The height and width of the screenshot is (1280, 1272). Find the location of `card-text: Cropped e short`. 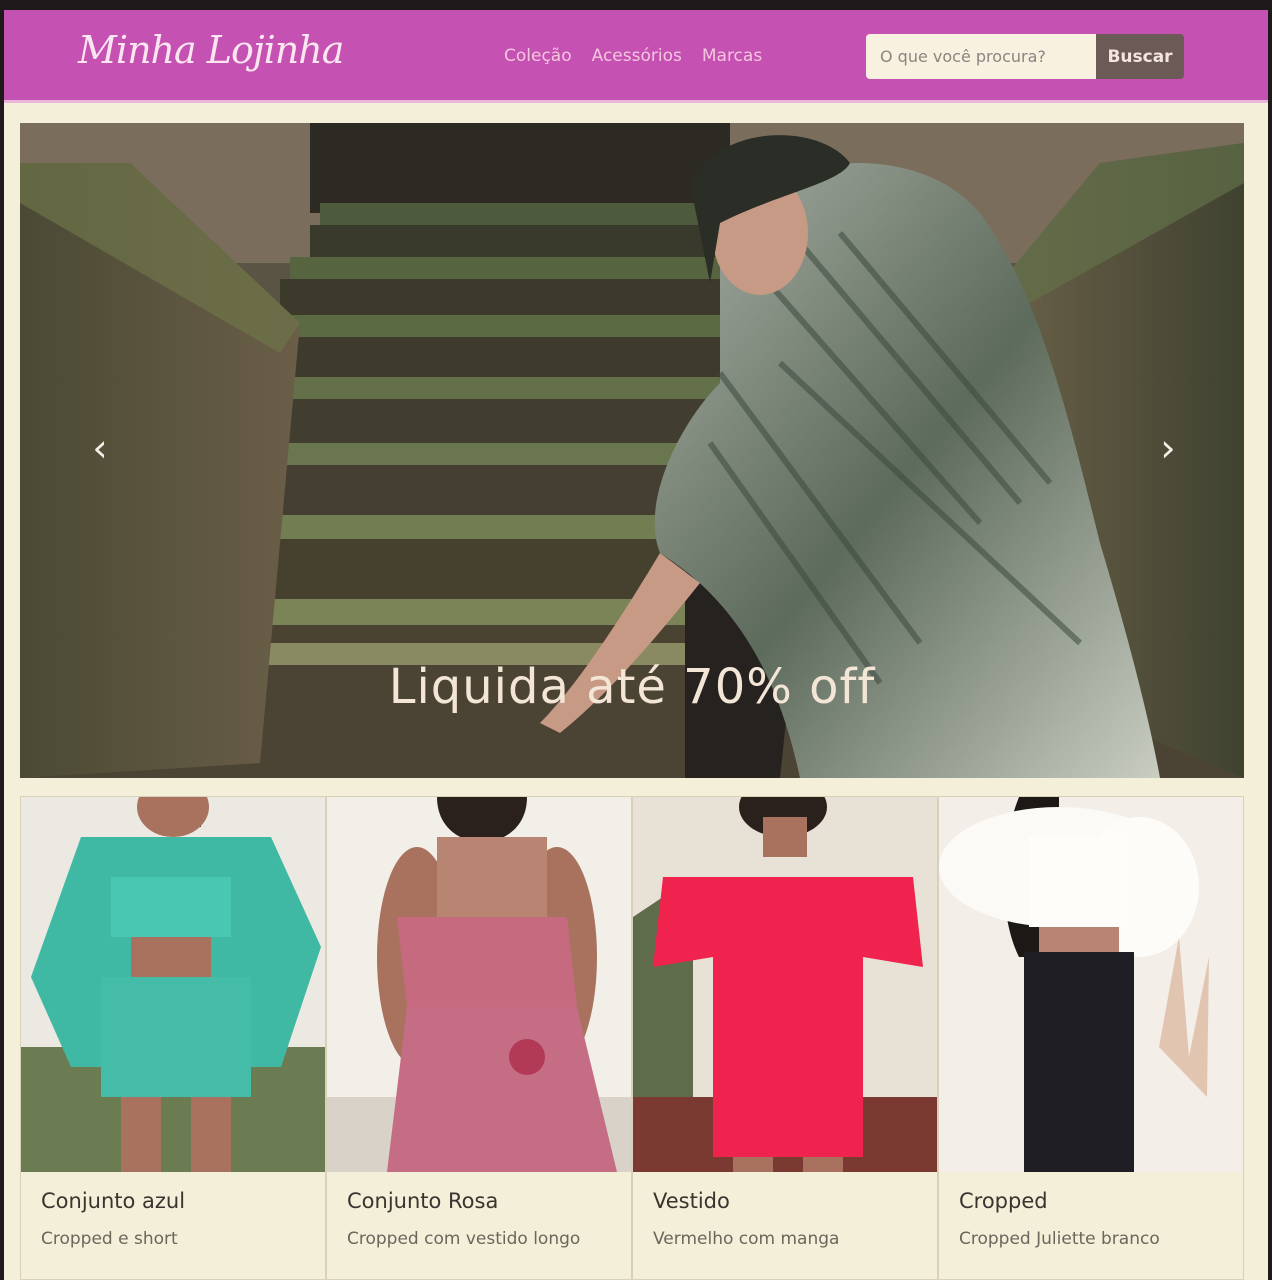

card-text: Cropped e short is located at coordinates (109, 1239).